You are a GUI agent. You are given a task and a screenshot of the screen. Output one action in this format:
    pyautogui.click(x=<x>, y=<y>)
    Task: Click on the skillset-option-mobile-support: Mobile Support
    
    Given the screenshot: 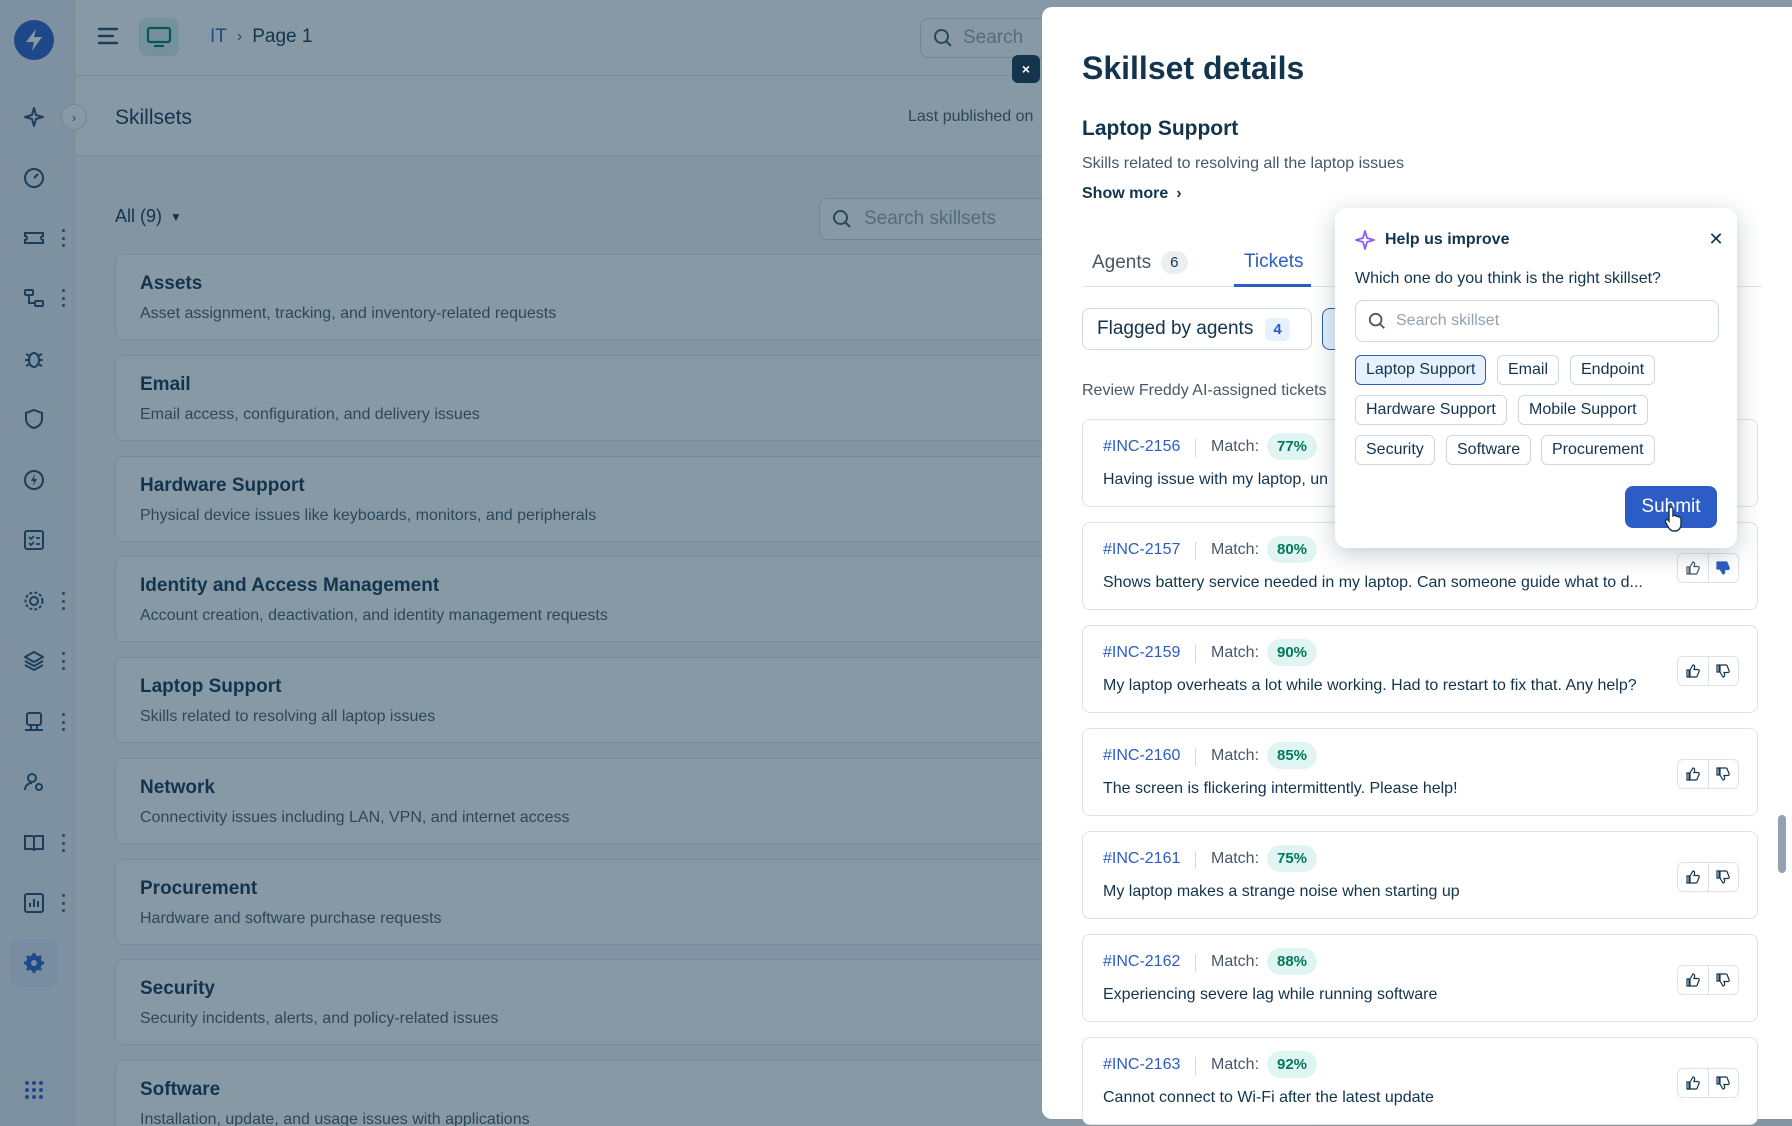 What is the action you would take?
    pyautogui.click(x=1583, y=410)
    